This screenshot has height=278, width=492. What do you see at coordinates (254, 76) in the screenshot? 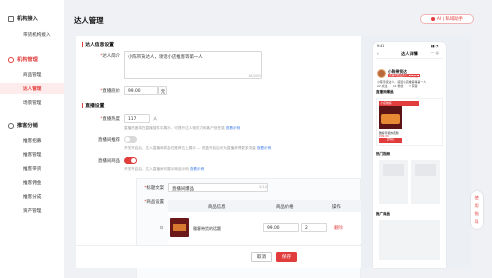
I see `intro-counter: 18/200` at bounding box center [254, 76].